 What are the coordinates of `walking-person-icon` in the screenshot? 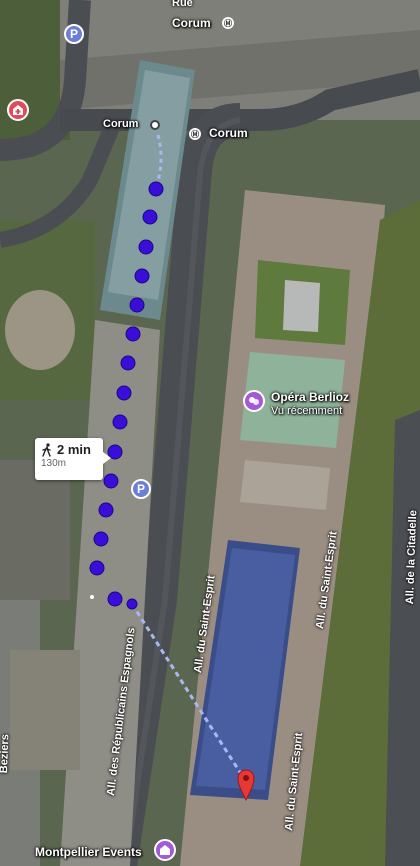 It's located at (46, 449).